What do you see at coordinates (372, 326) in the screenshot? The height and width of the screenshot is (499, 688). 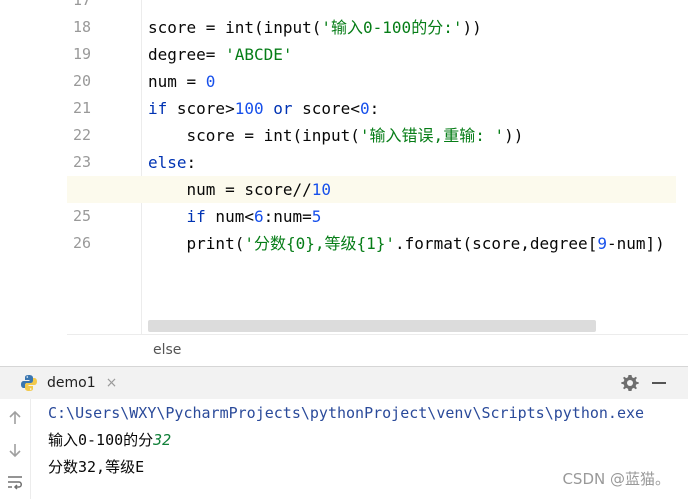 I see `horizontal-scrollbar` at bounding box center [372, 326].